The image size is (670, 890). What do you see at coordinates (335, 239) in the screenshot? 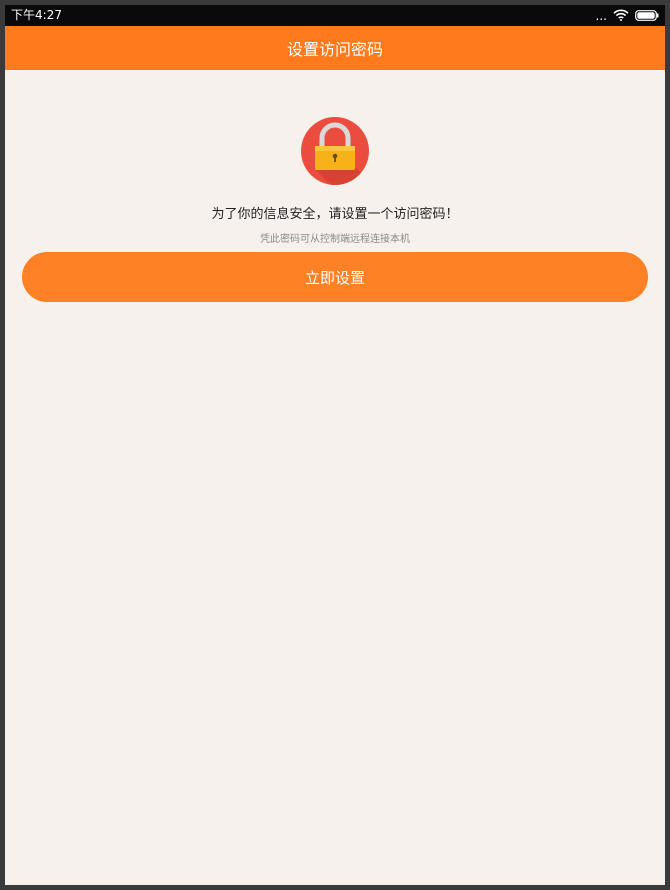
I see `remote-connect-hint: 凭此密码可从控制端远程连接本机` at bounding box center [335, 239].